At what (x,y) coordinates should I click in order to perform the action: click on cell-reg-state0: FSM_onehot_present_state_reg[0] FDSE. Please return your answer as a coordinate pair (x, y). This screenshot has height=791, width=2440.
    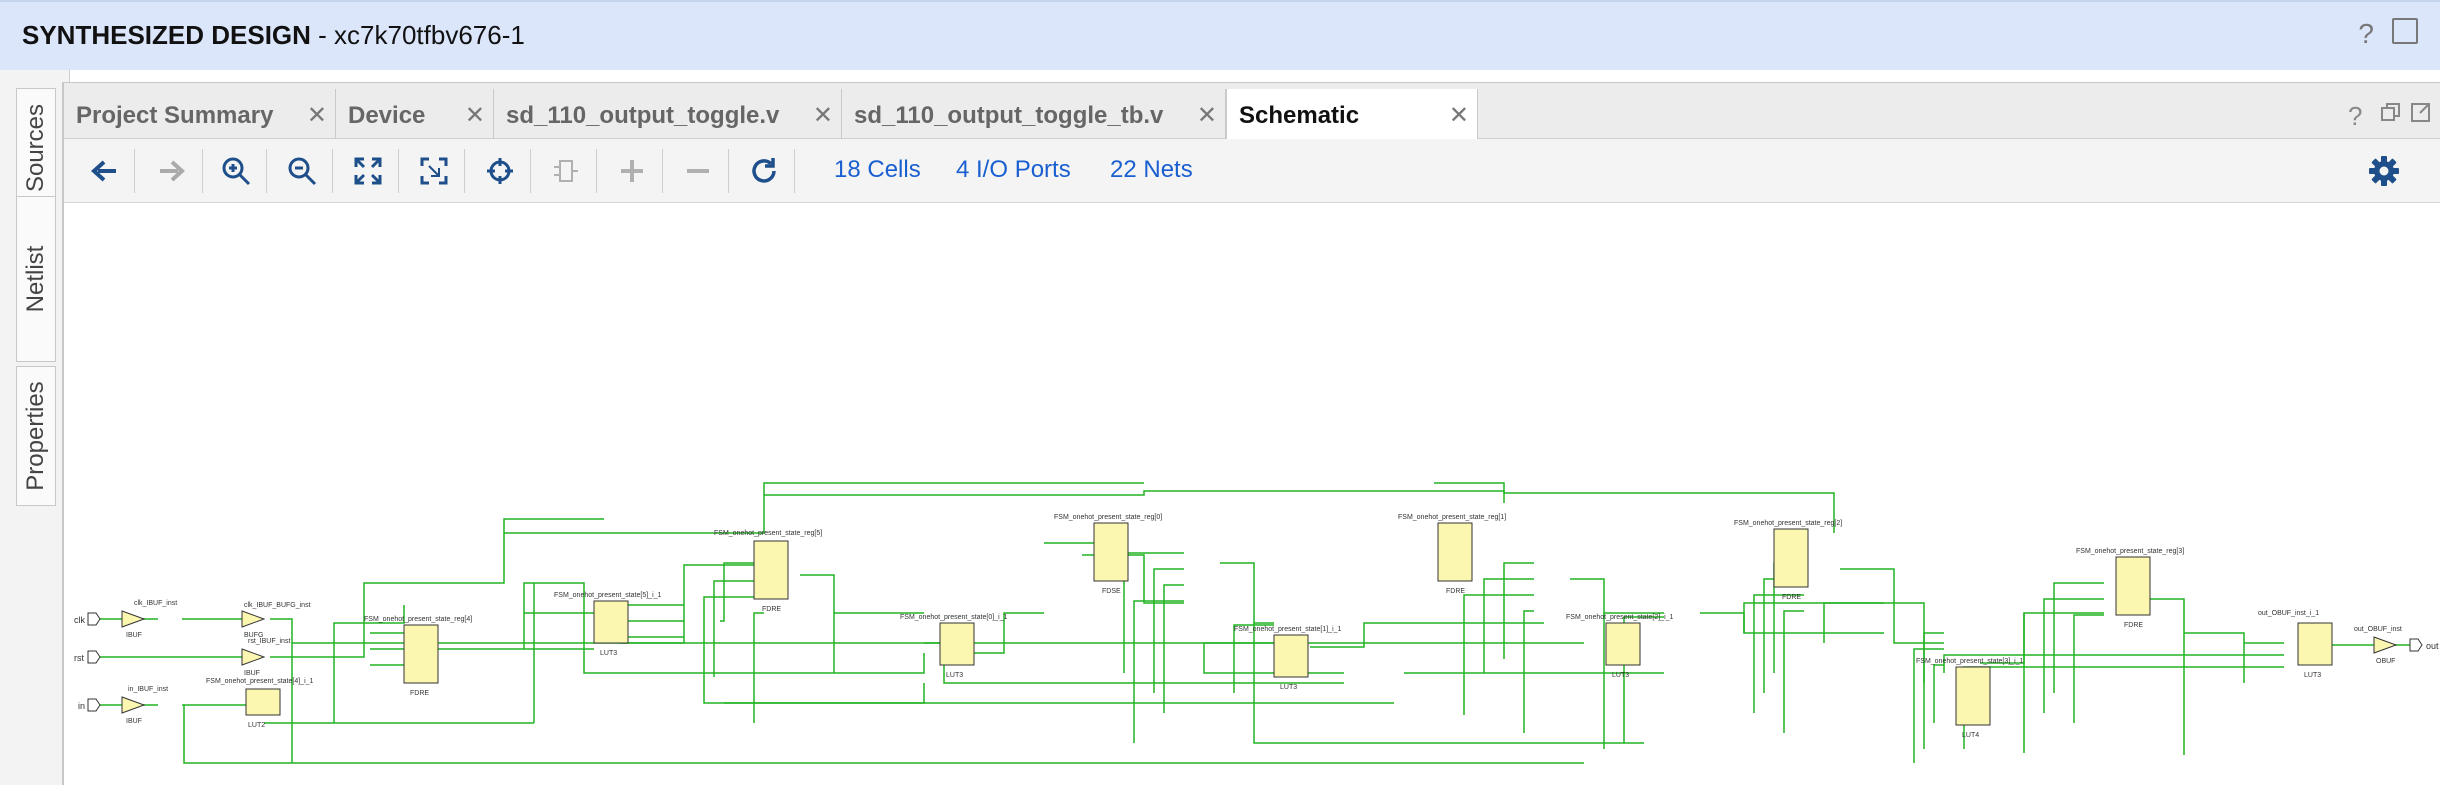
    Looking at the image, I should click on (1108, 554).